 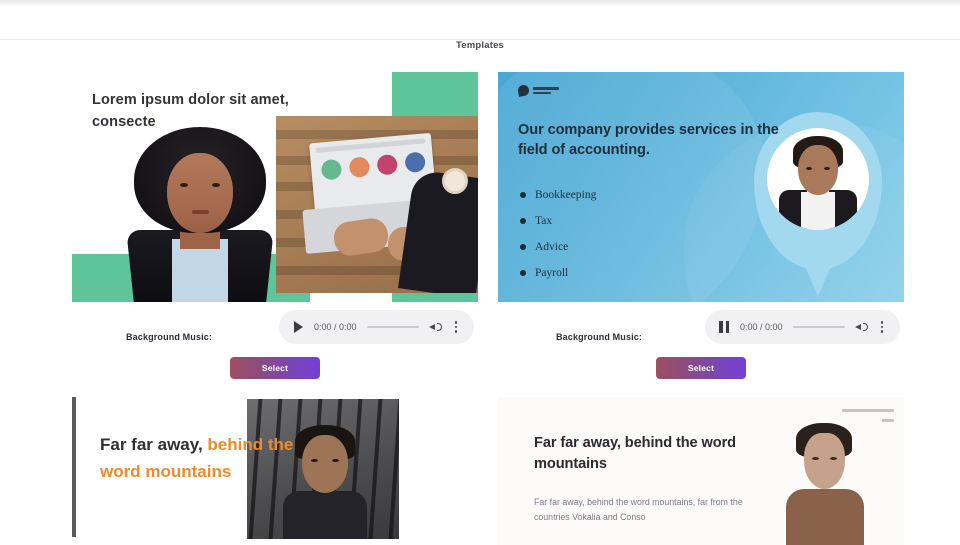 What do you see at coordinates (724, 327) in the screenshot?
I see `pause-icon` at bounding box center [724, 327].